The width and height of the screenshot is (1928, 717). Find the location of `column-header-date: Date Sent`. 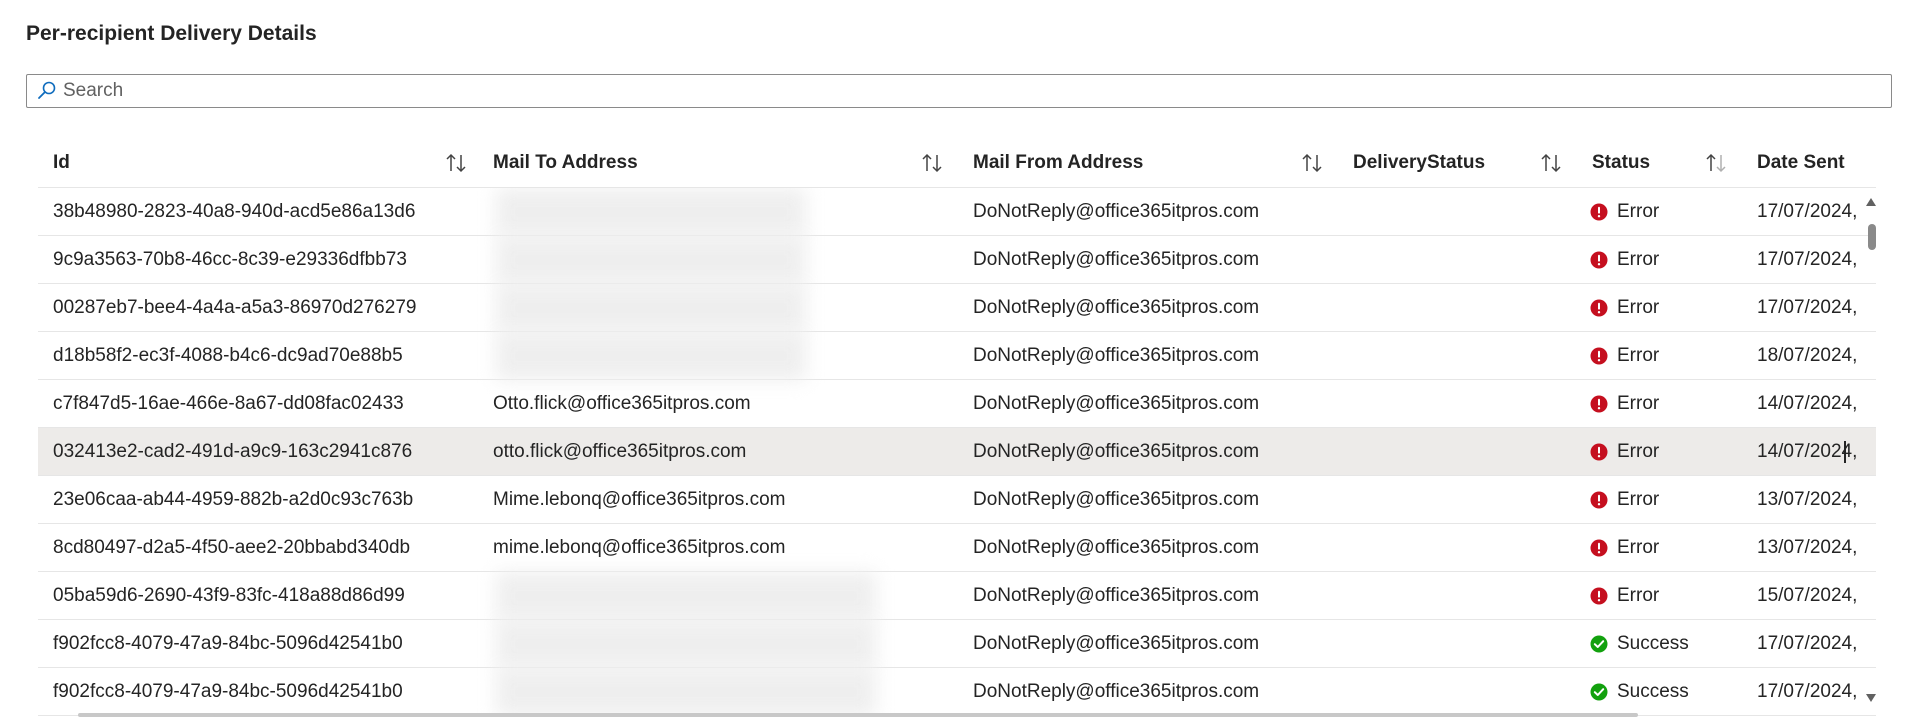

column-header-date: Date Sent is located at coordinates (1809, 162).